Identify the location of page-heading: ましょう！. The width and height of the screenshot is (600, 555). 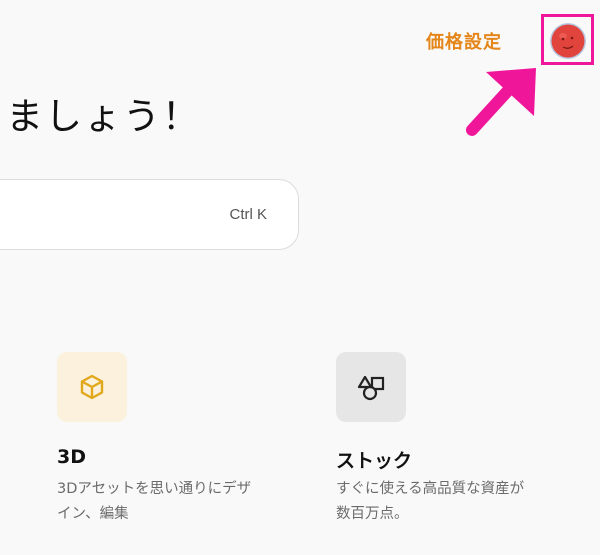
(103, 116).